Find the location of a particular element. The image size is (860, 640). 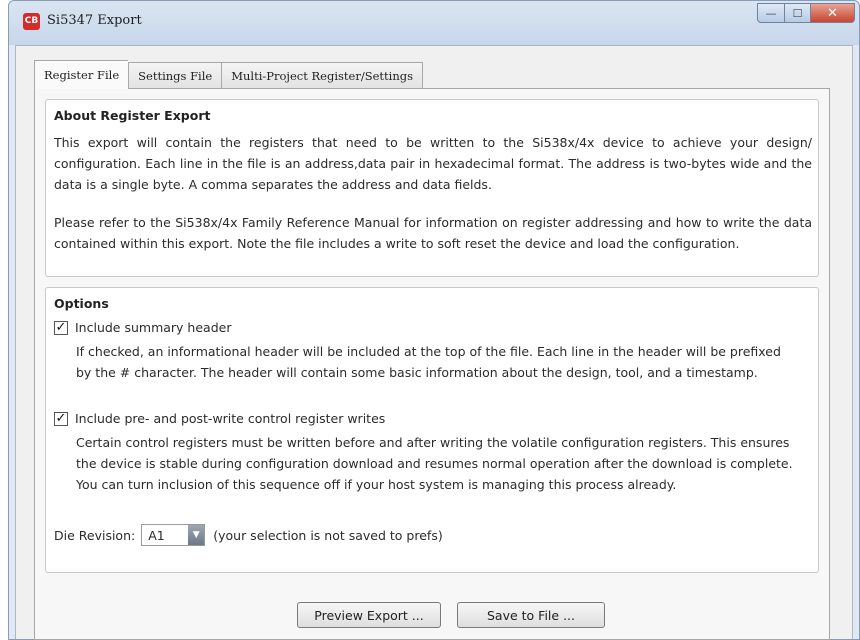

dropdown-arrow-icon: ▼ is located at coordinates (196, 535).